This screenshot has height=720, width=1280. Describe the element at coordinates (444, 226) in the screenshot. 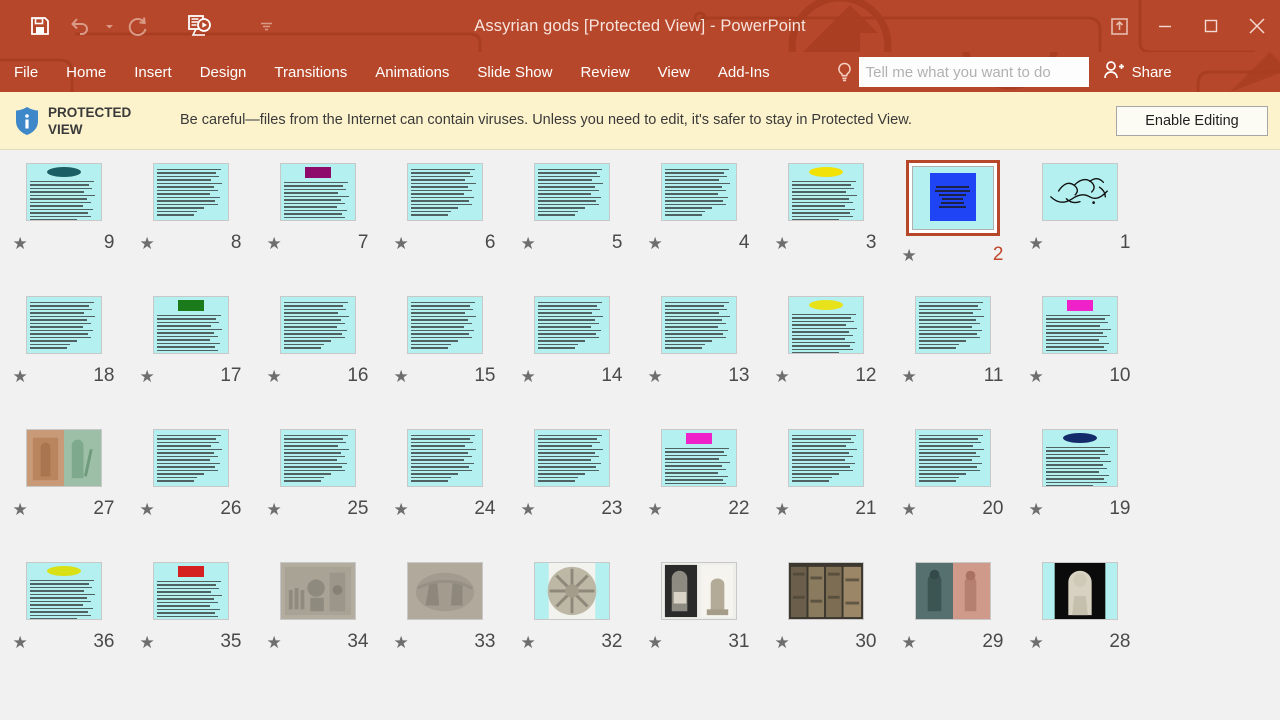

I see `slide-thumbnail-cell: ★ 6` at that location.